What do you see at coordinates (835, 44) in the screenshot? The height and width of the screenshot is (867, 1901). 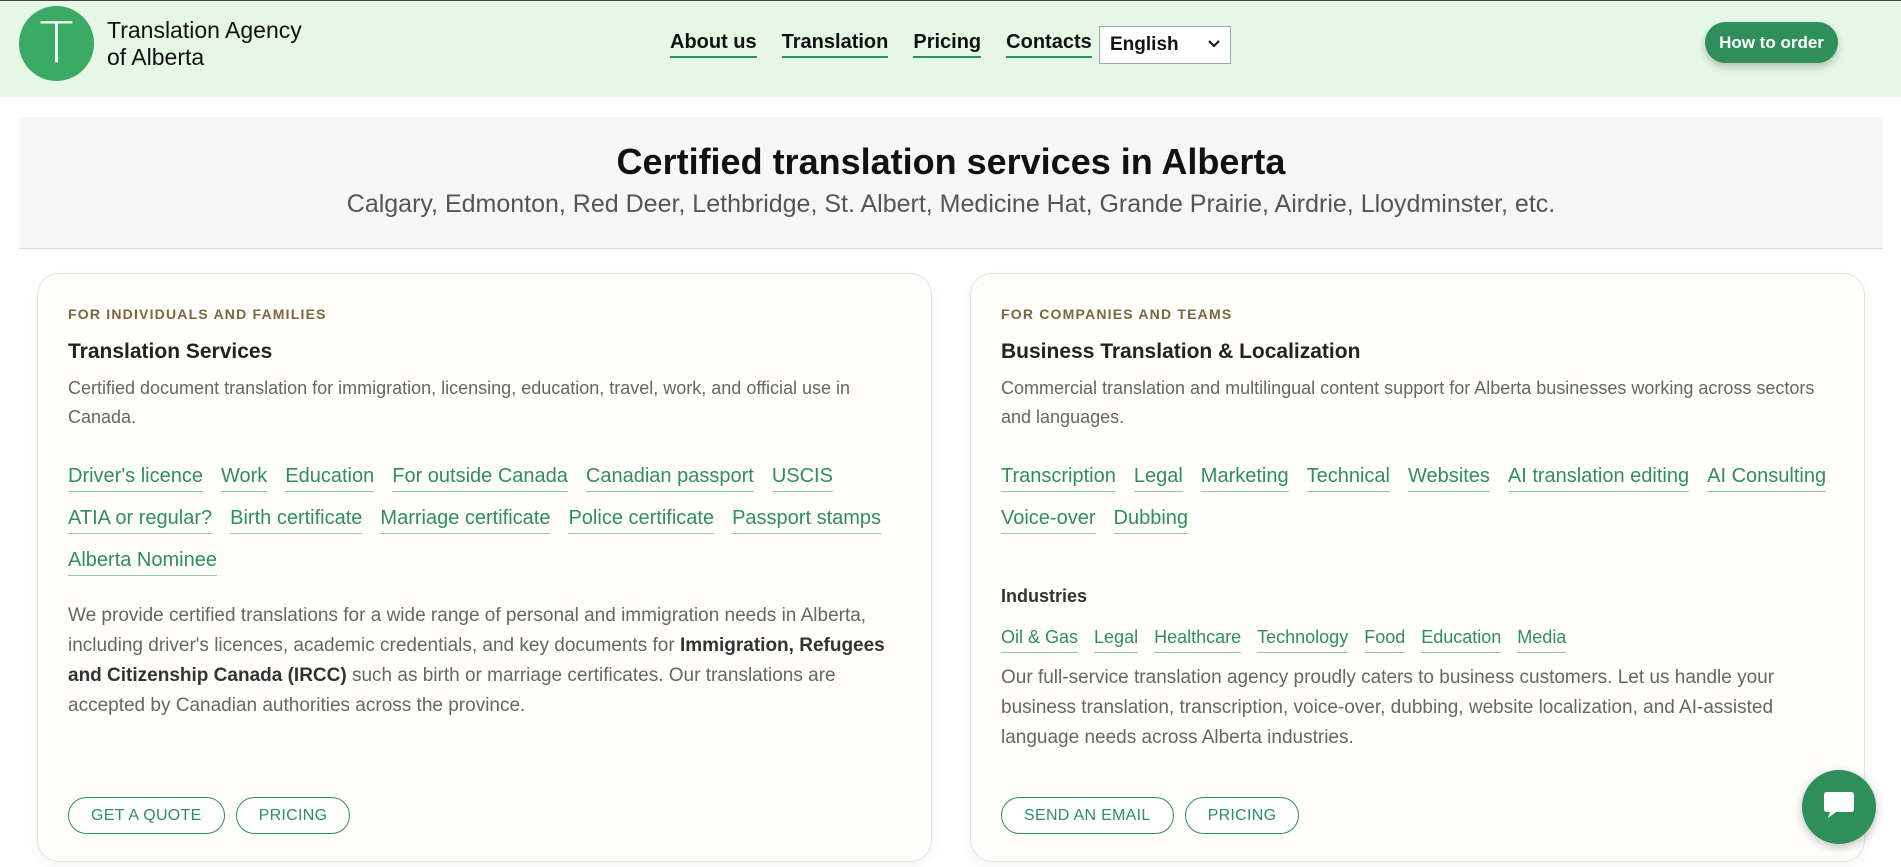 I see `nav-translation: Translation` at bounding box center [835, 44].